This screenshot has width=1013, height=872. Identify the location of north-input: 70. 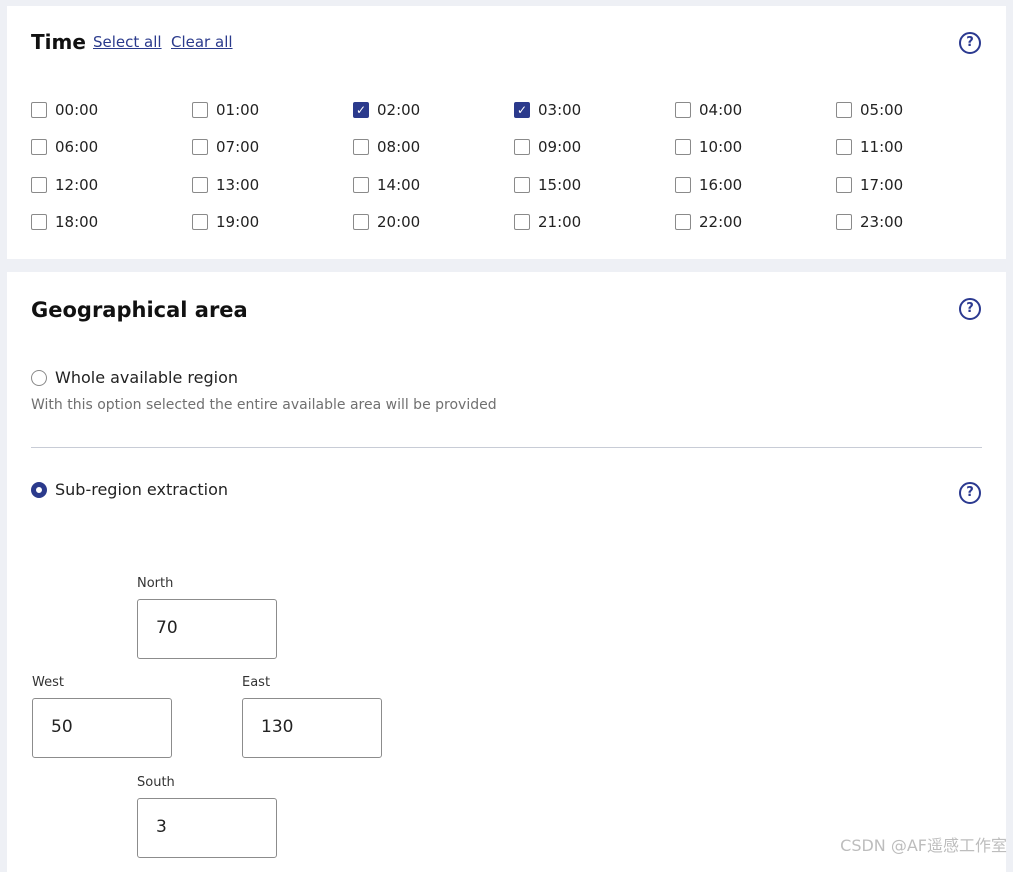
(207, 629).